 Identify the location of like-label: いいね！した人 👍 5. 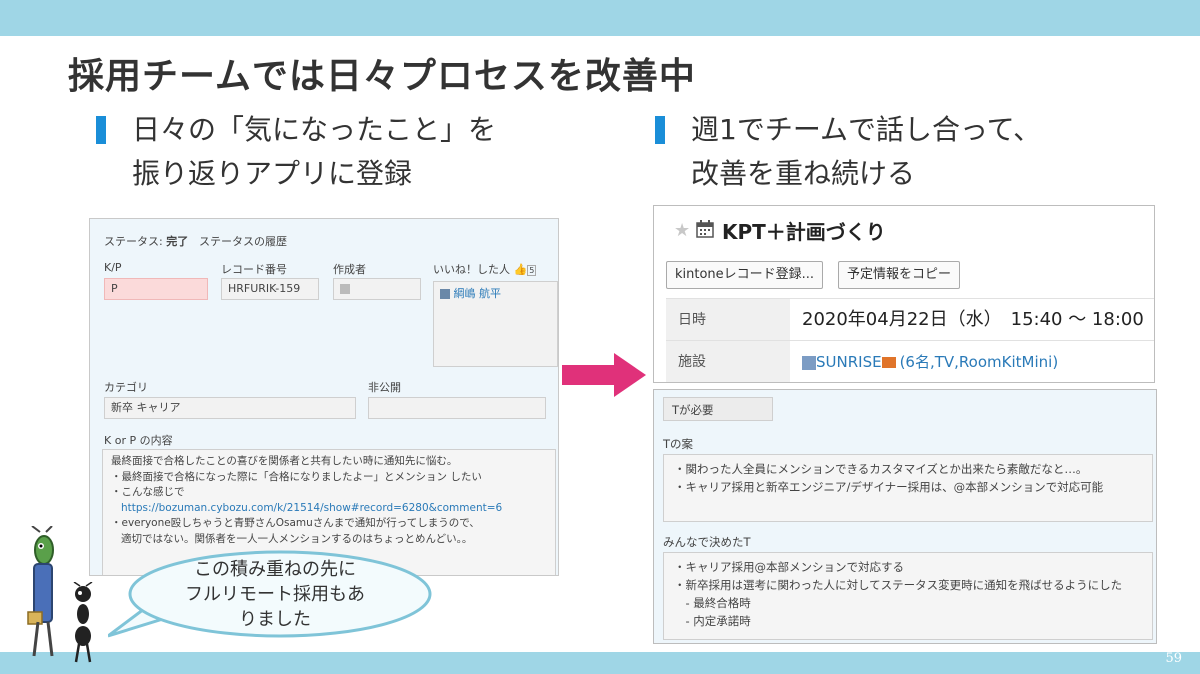
(485, 269).